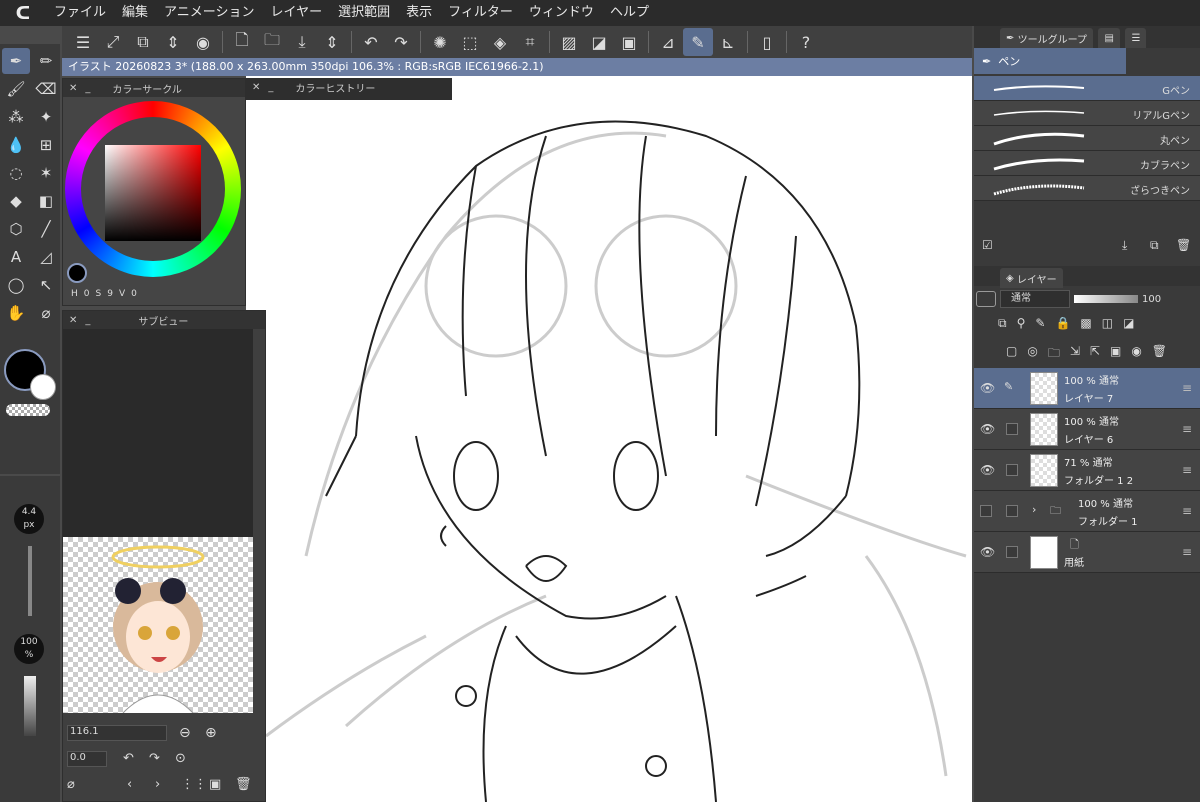  I want to click on current-tool-header: ✒ ペン, so click(1050, 61).